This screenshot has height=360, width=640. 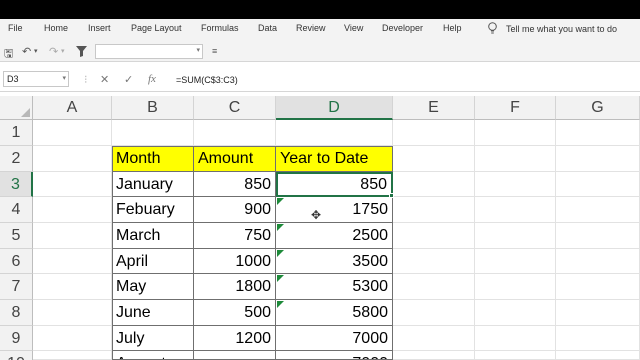 I want to click on cell-f7, so click(x=515, y=287).